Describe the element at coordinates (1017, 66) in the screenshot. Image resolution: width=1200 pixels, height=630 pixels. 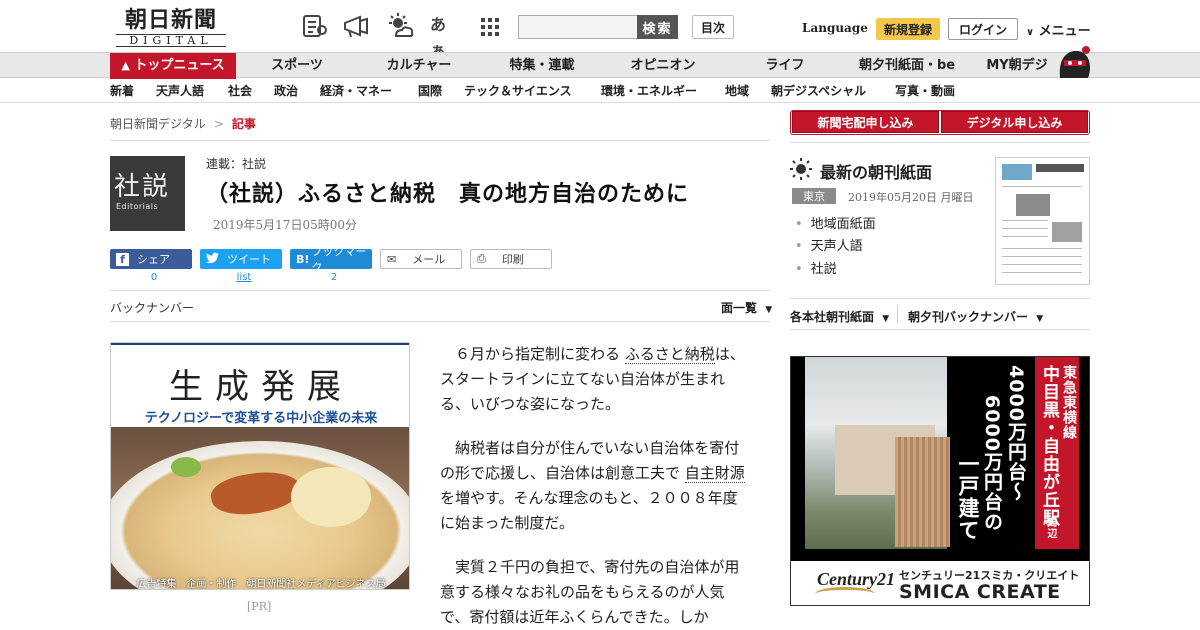
I see `nav-my-asadigi: MY朝デジ` at that location.